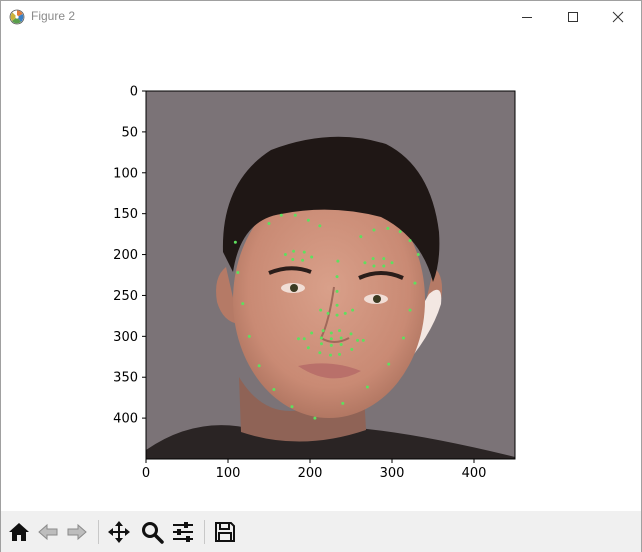 The width and height of the screenshot is (642, 552). What do you see at coordinates (125, 378) in the screenshot?
I see `y-tick-label: 350` at bounding box center [125, 378].